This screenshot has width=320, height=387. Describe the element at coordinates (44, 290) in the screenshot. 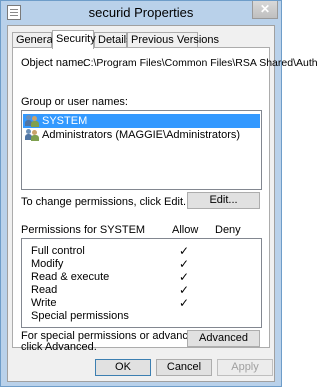

I see `permission-name: Read` at that location.